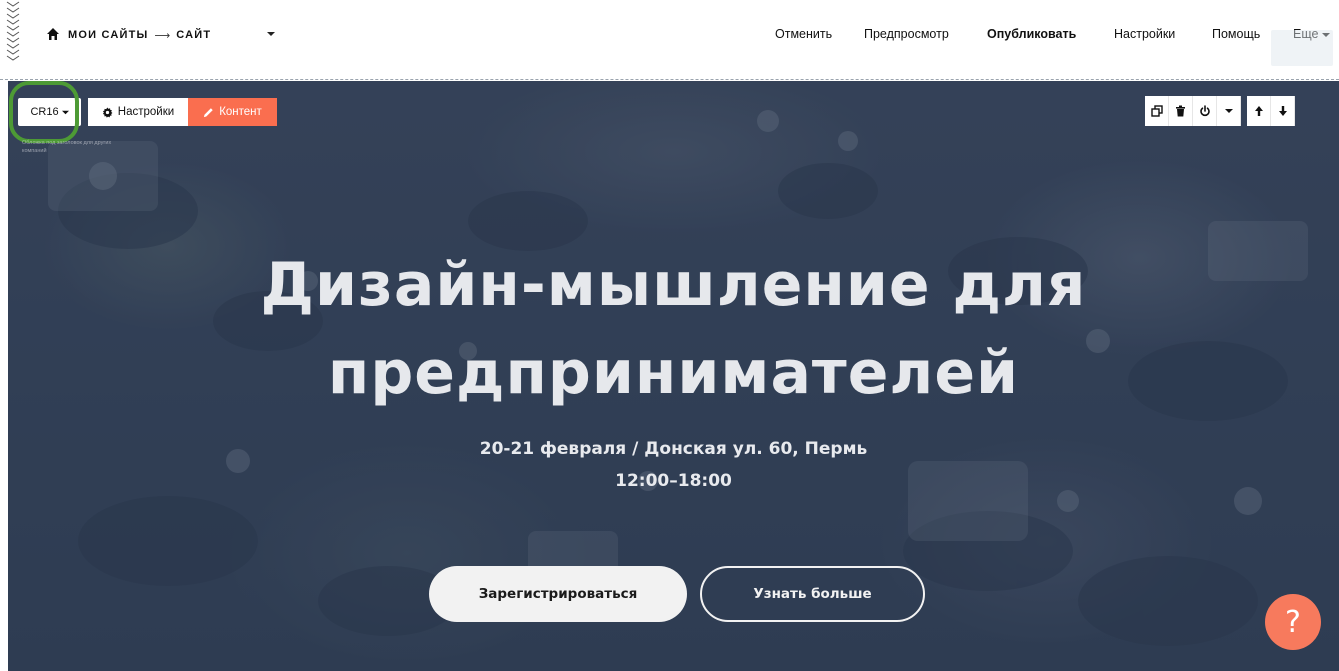  Describe the element at coordinates (44, 112) in the screenshot. I see `block-code-label: CR16` at that location.